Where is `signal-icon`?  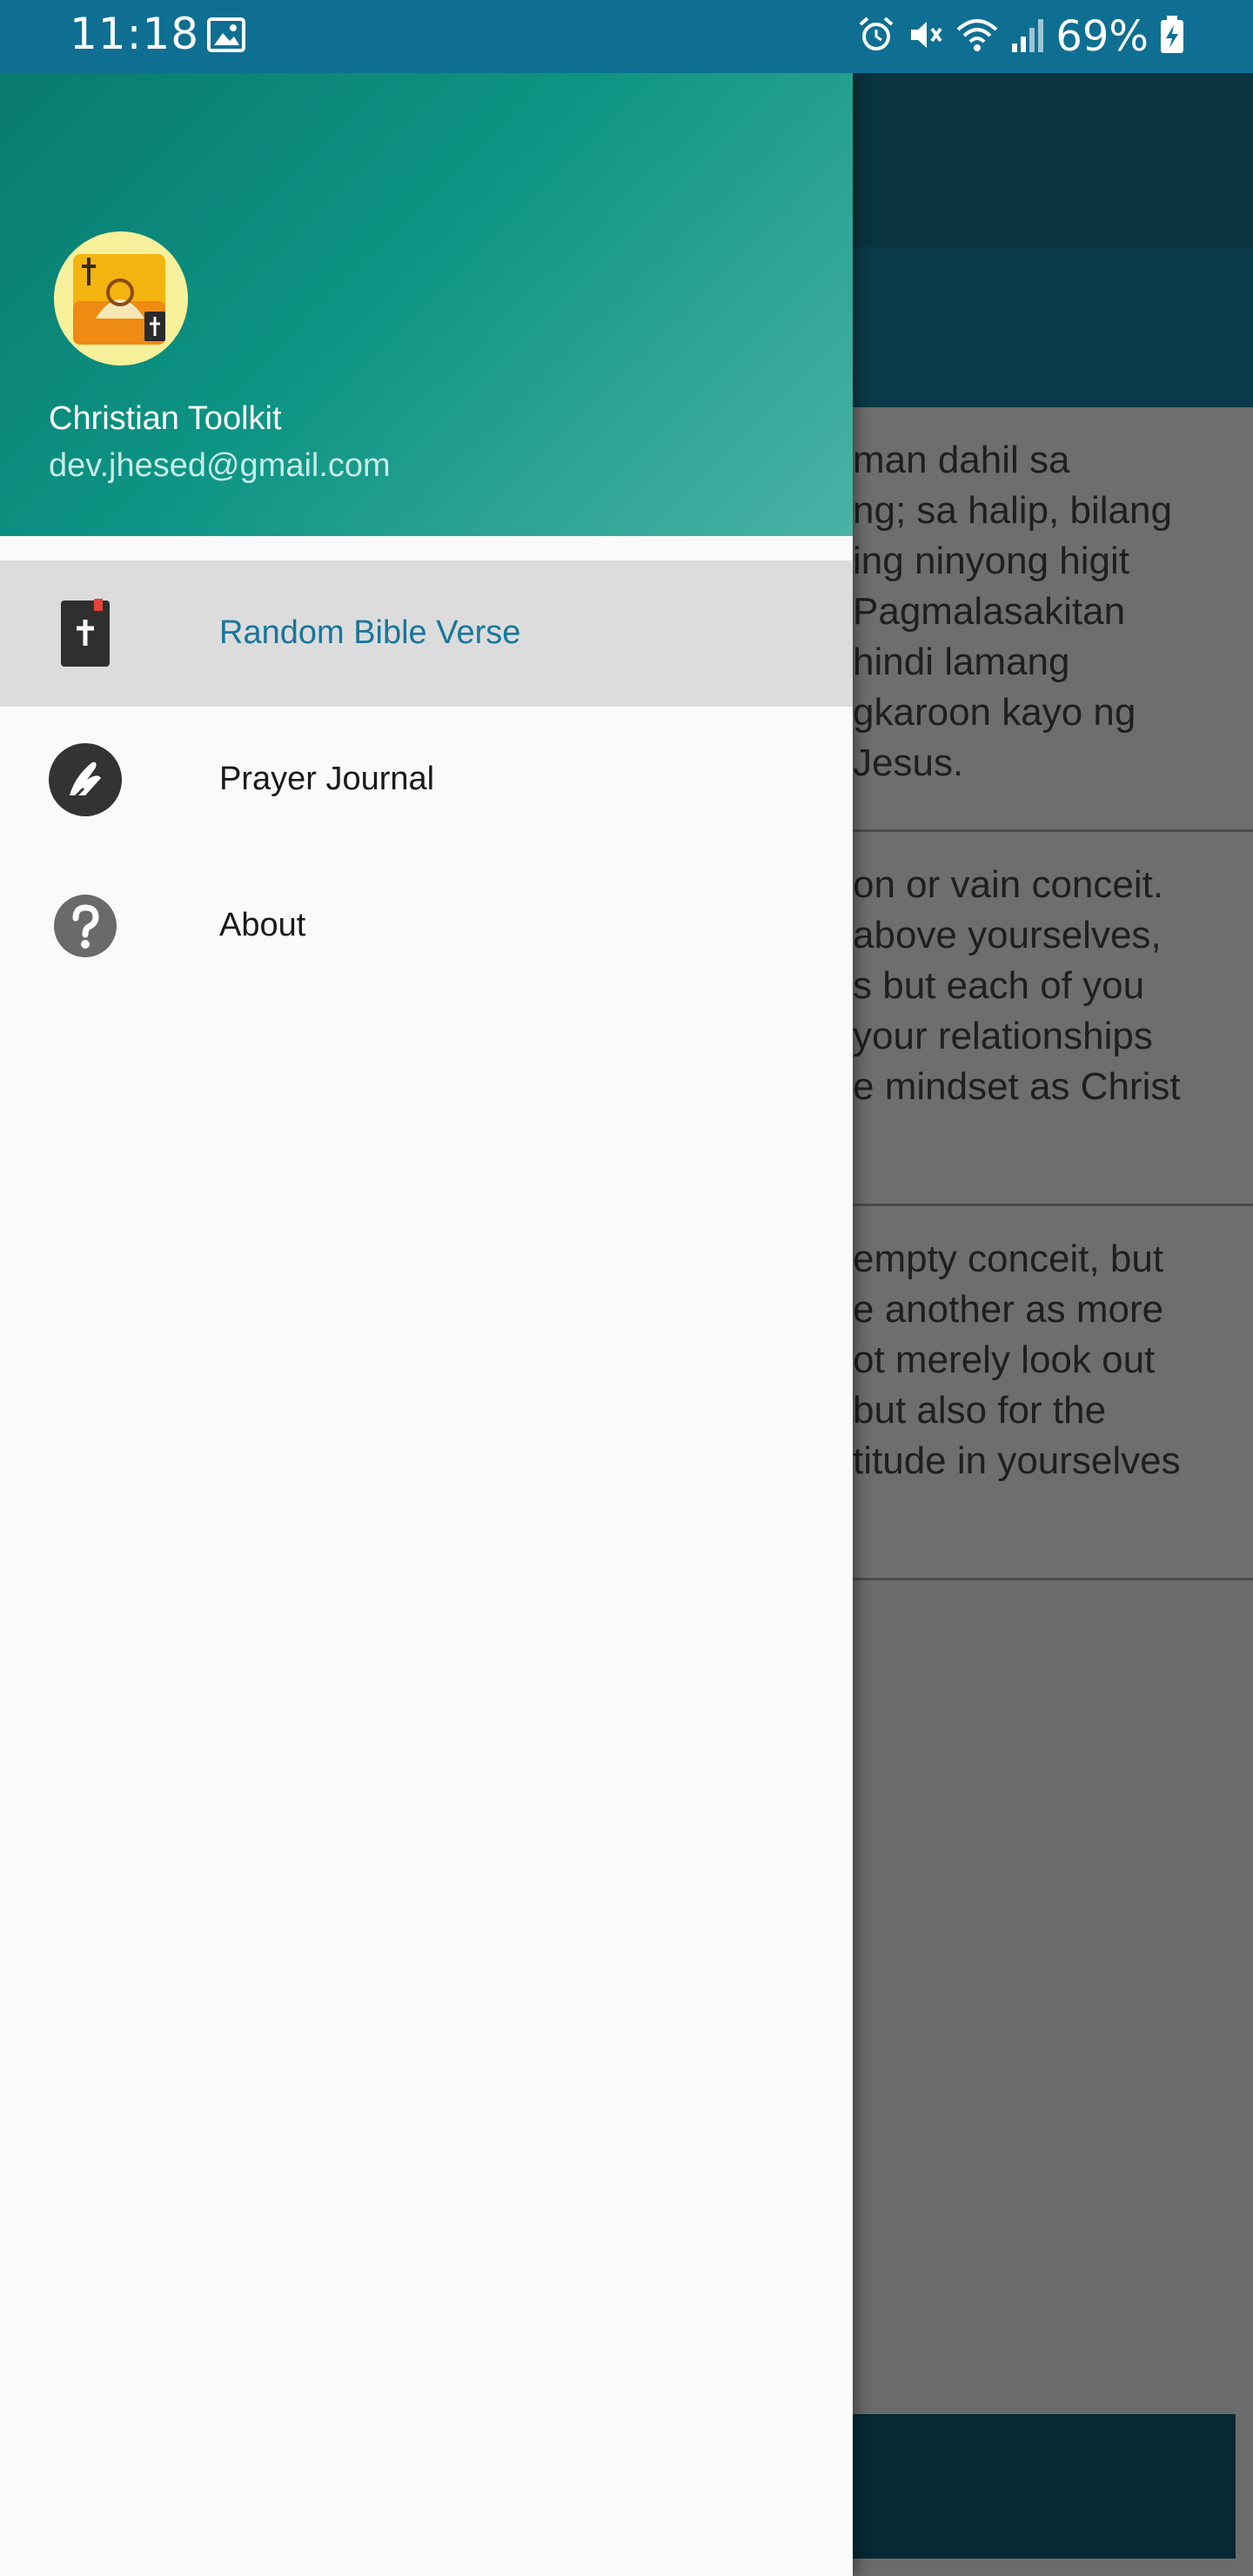 signal-icon is located at coordinates (1027, 37).